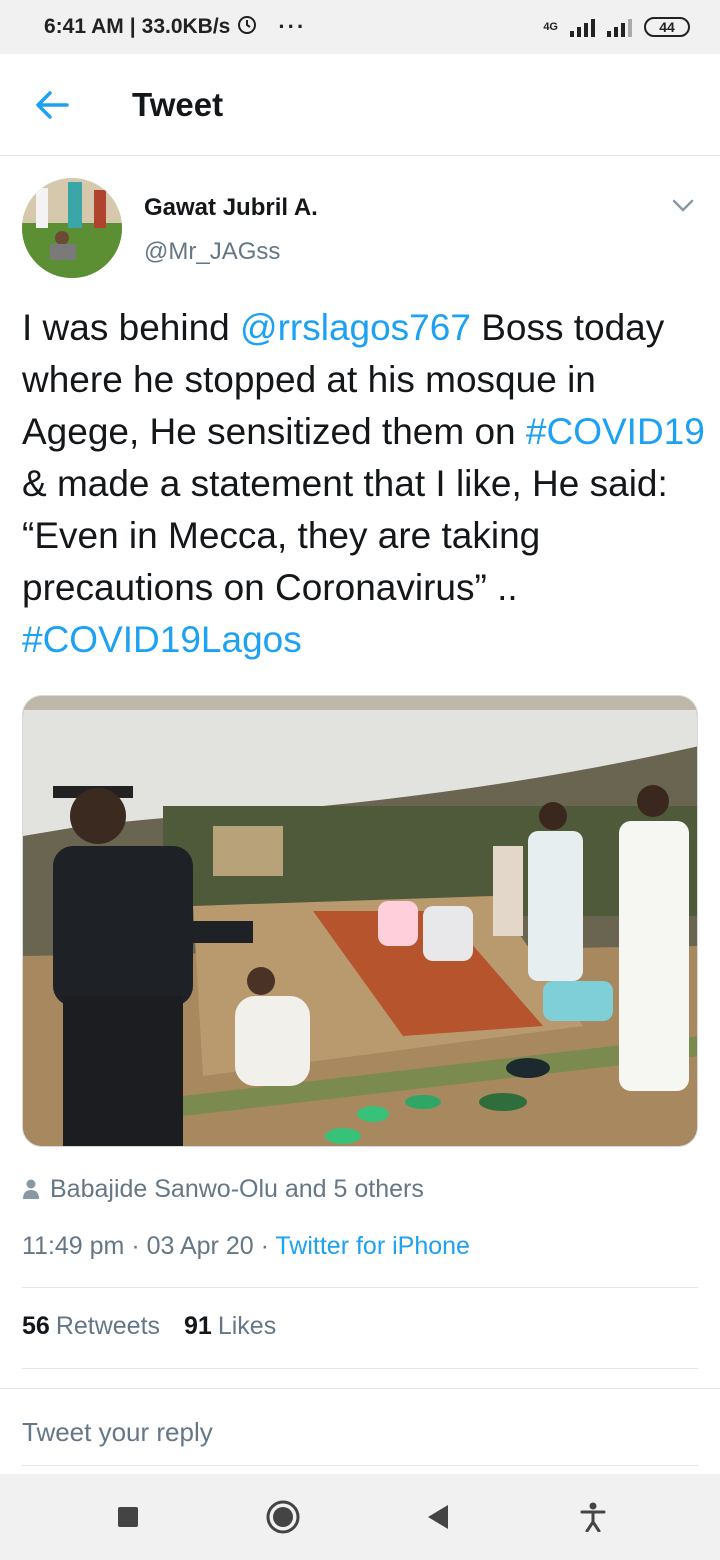  I want to click on back-button, so click(52, 105).